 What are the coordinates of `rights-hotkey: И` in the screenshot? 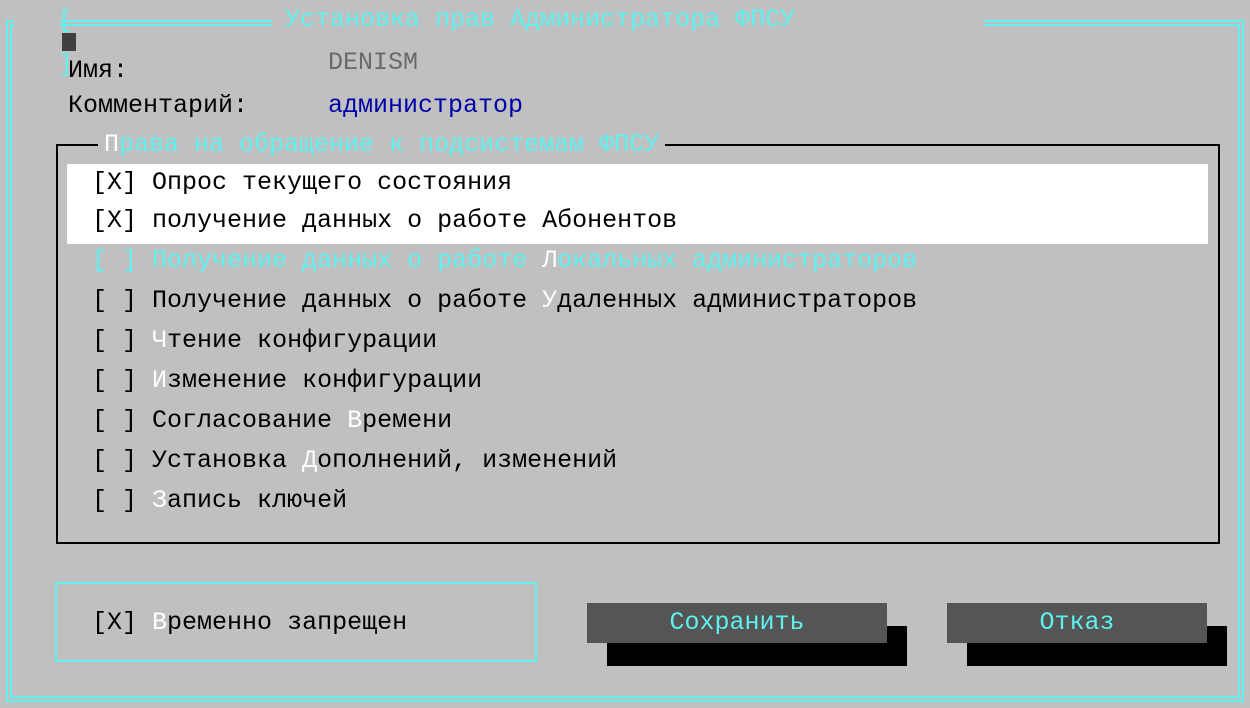 It's located at (160, 380).